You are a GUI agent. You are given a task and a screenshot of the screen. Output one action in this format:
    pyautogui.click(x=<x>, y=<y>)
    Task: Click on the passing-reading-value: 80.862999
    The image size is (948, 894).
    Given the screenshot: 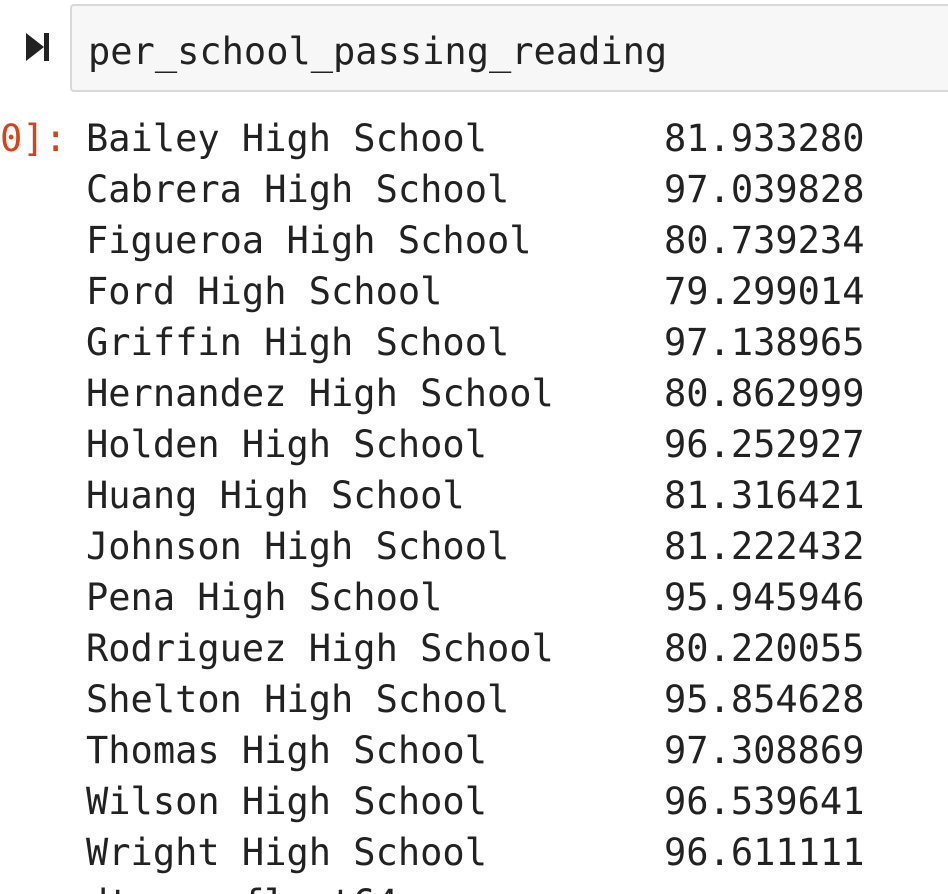 What is the action you would take?
    pyautogui.click(x=764, y=393)
    